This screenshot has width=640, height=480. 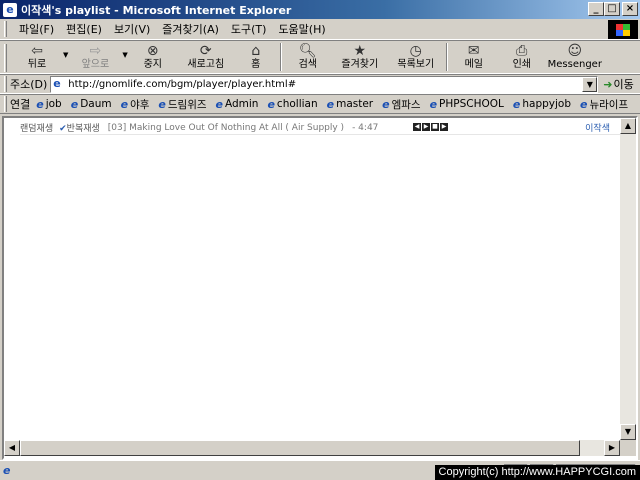 I want to click on printer-icon: ⎙, so click(x=522, y=51).